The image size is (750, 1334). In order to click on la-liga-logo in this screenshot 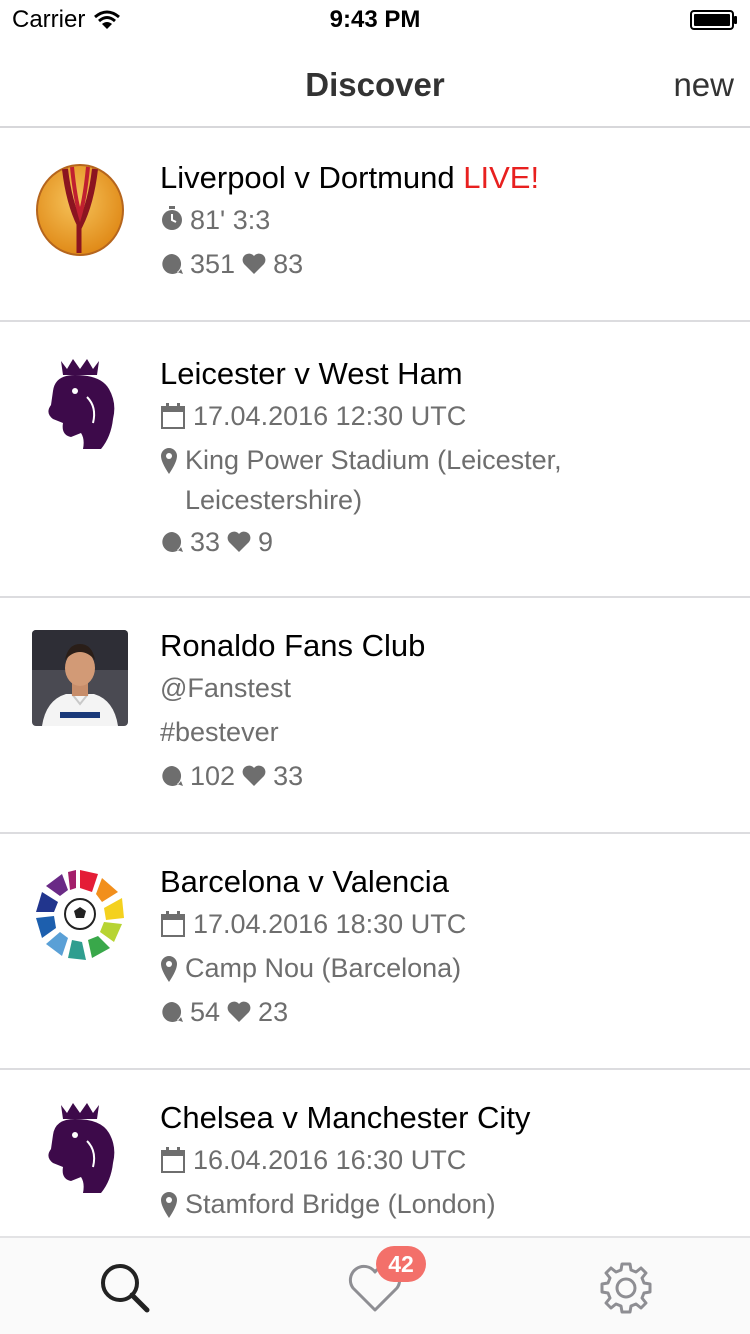, I will do `click(80, 914)`.